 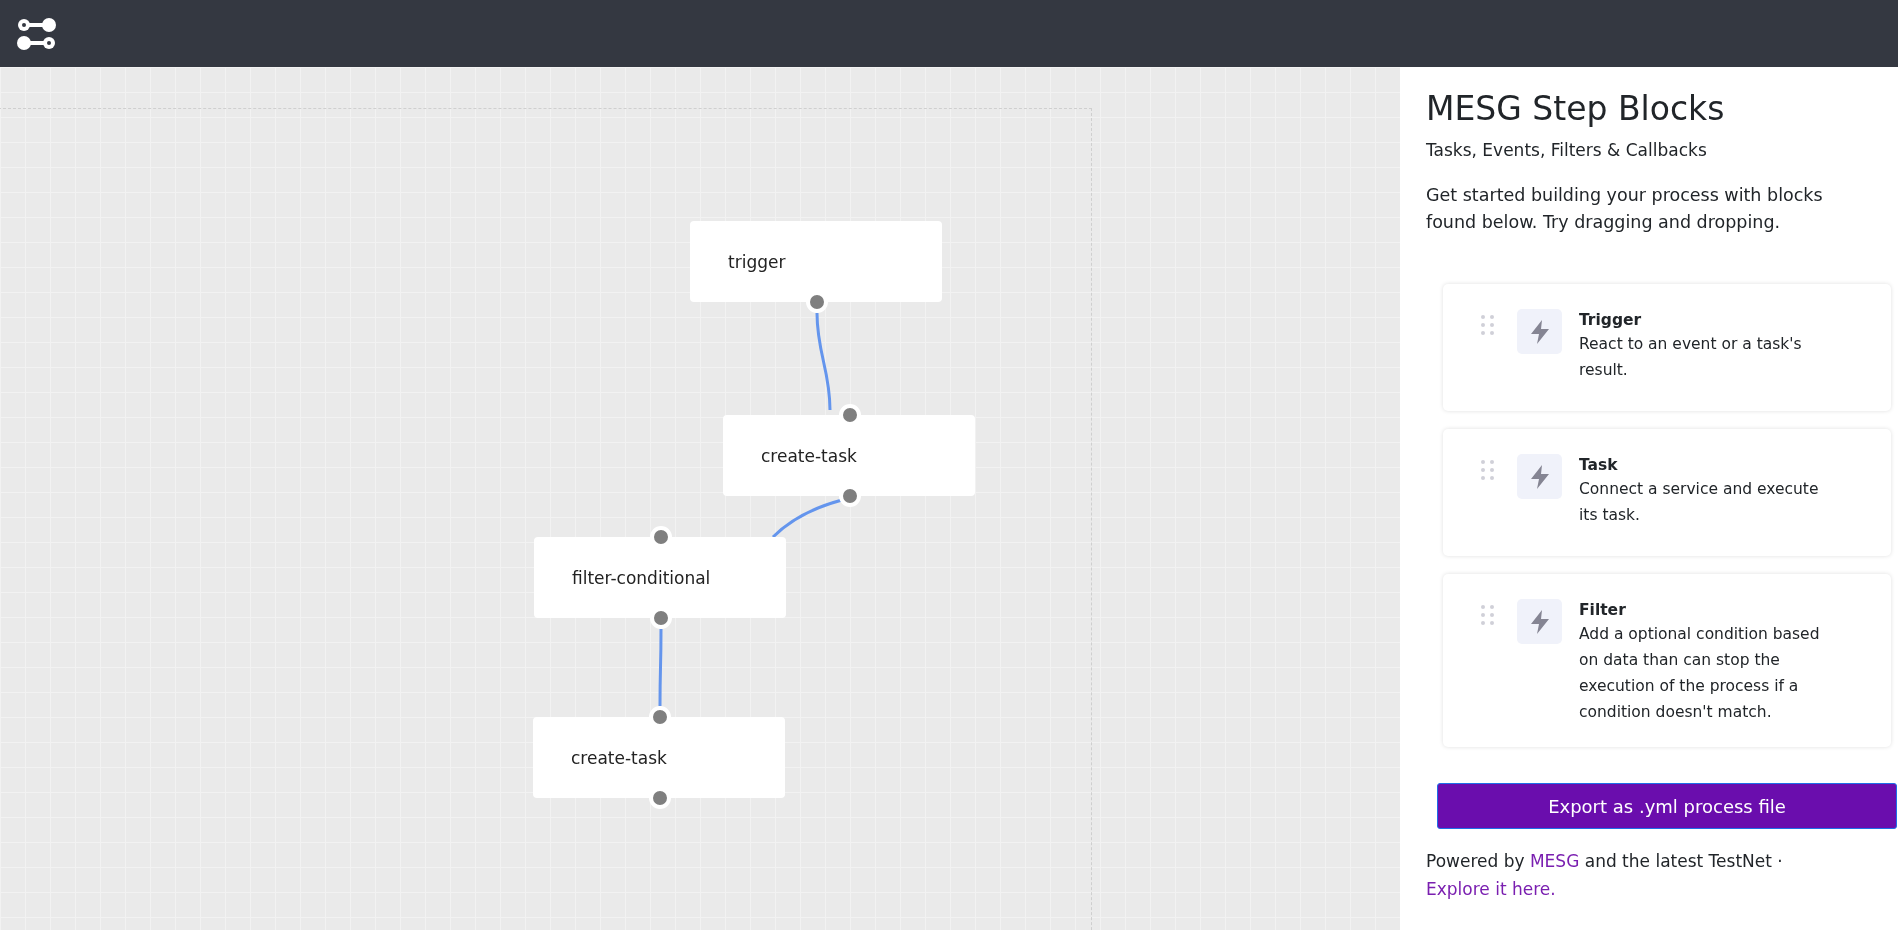 What do you see at coordinates (1605, 875) in the screenshot?
I see `footer-text: Powered by MESG and the latest TestNet · Explore it here.` at bounding box center [1605, 875].